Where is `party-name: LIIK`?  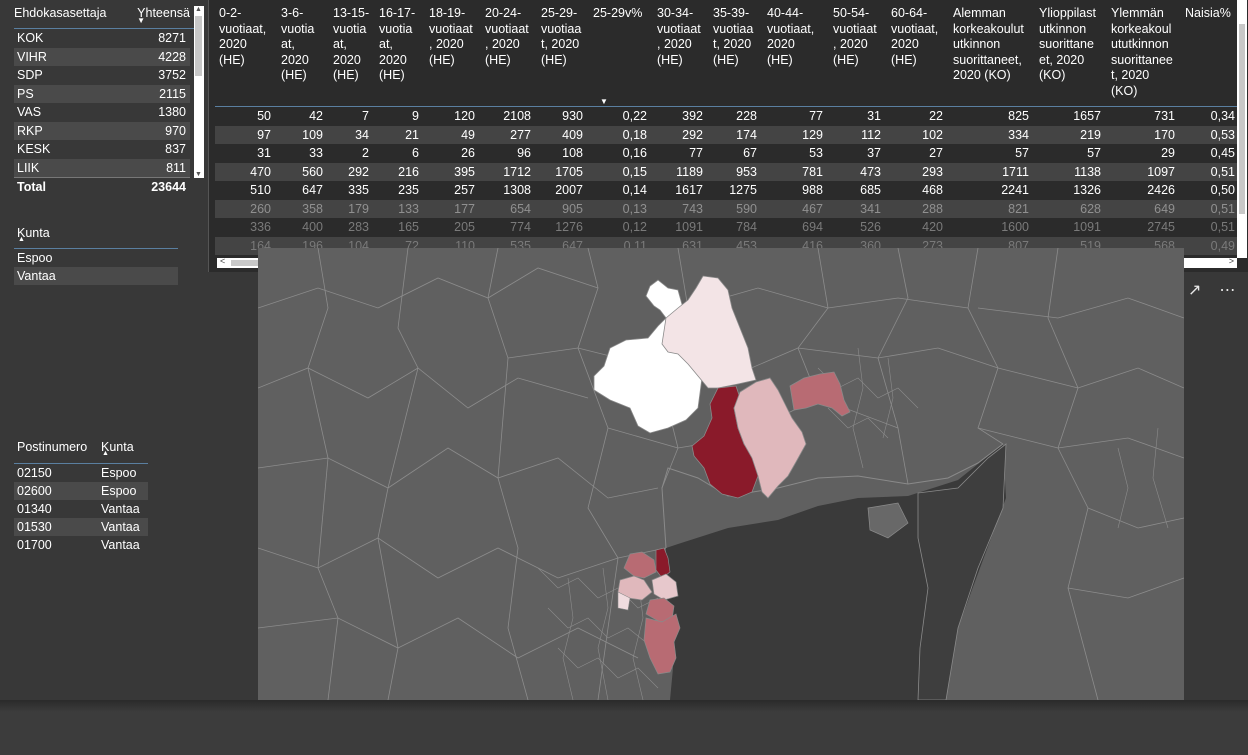
party-name: LIIK is located at coordinates (28, 167).